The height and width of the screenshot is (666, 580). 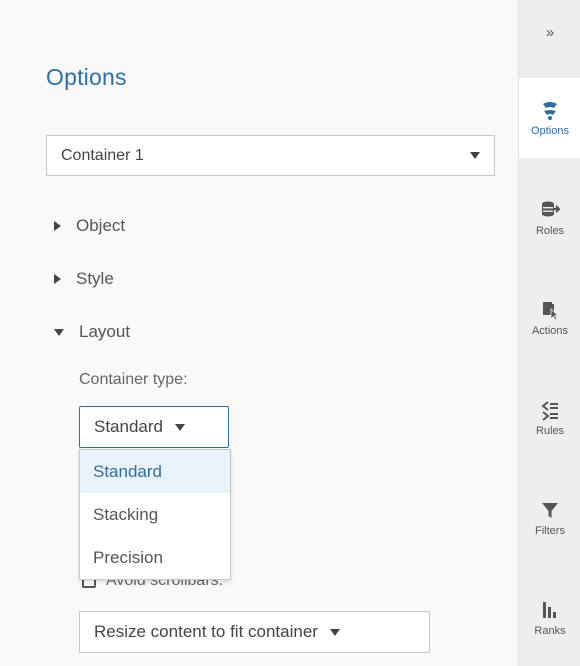 I want to click on tab-options: Options, so click(x=549, y=118).